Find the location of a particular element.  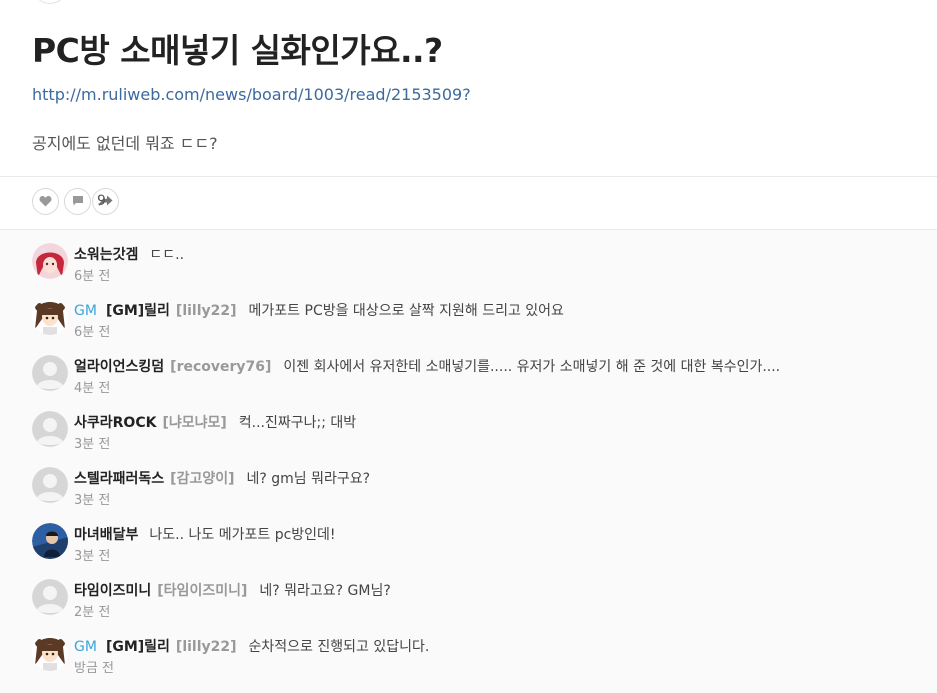

comment-item: 타임이즈미니 [타임이즈미니] 네? 뭐라고요? GM님? 2분 전 is located at coordinates (477, 603).